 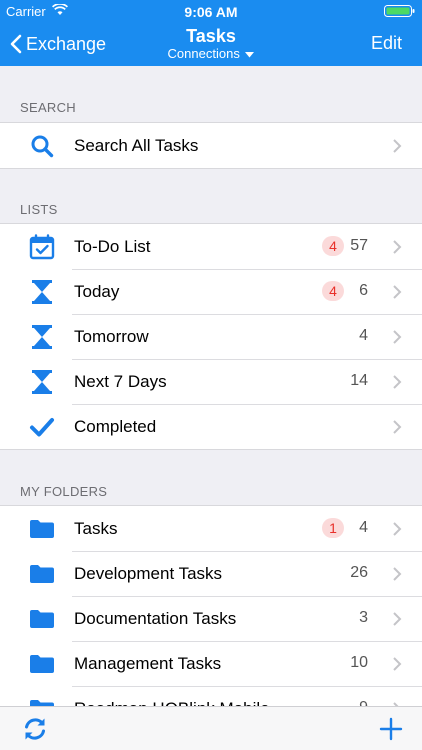 I want to click on list-item-tomorrow: Tomorrow 4, so click(x=211, y=336).